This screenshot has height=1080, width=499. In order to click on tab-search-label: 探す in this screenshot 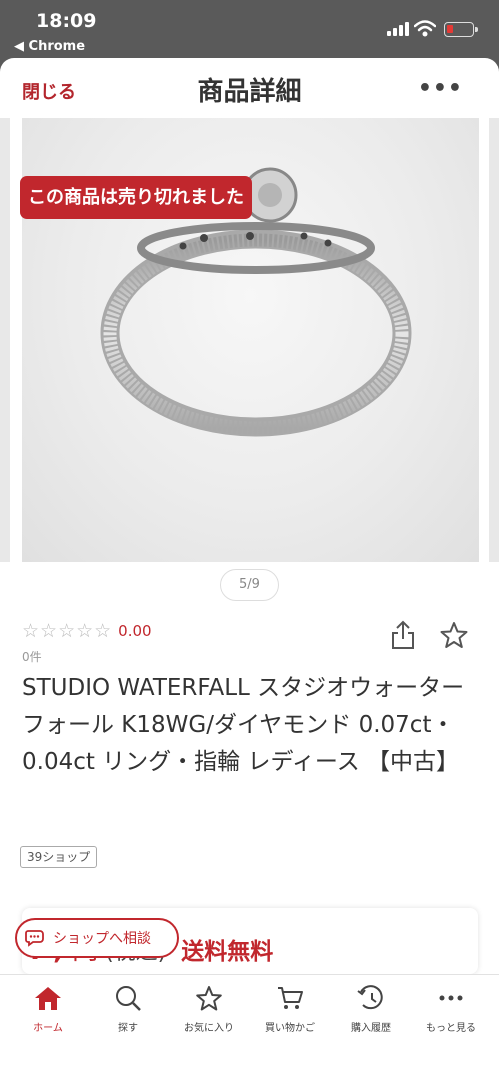, I will do `click(128, 1028)`.